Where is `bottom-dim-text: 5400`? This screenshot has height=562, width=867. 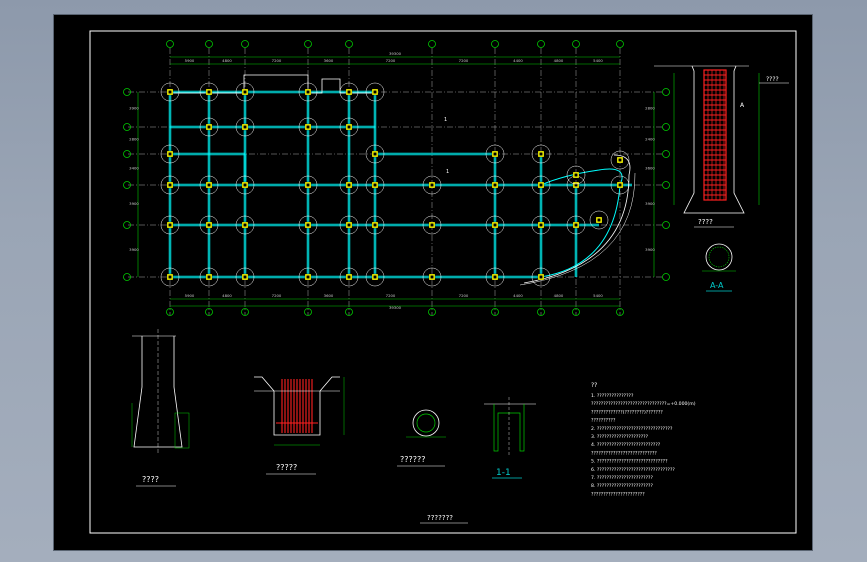 bottom-dim-text: 5400 is located at coordinates (598, 295).